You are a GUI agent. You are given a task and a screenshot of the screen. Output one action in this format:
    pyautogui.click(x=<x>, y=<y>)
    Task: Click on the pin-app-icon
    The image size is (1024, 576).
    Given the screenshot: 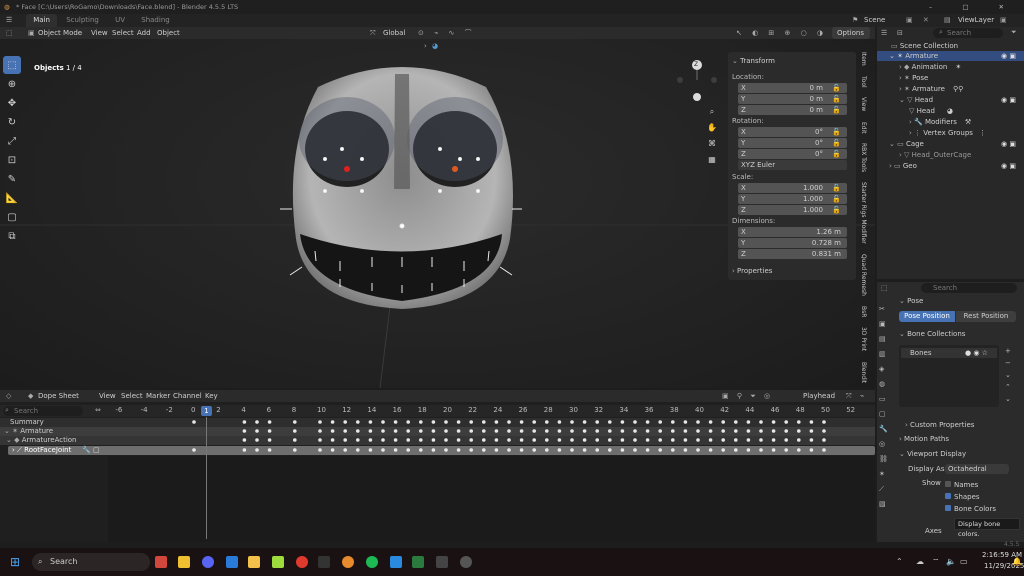 What is the action you would take?
    pyautogui.click(x=184, y=562)
    